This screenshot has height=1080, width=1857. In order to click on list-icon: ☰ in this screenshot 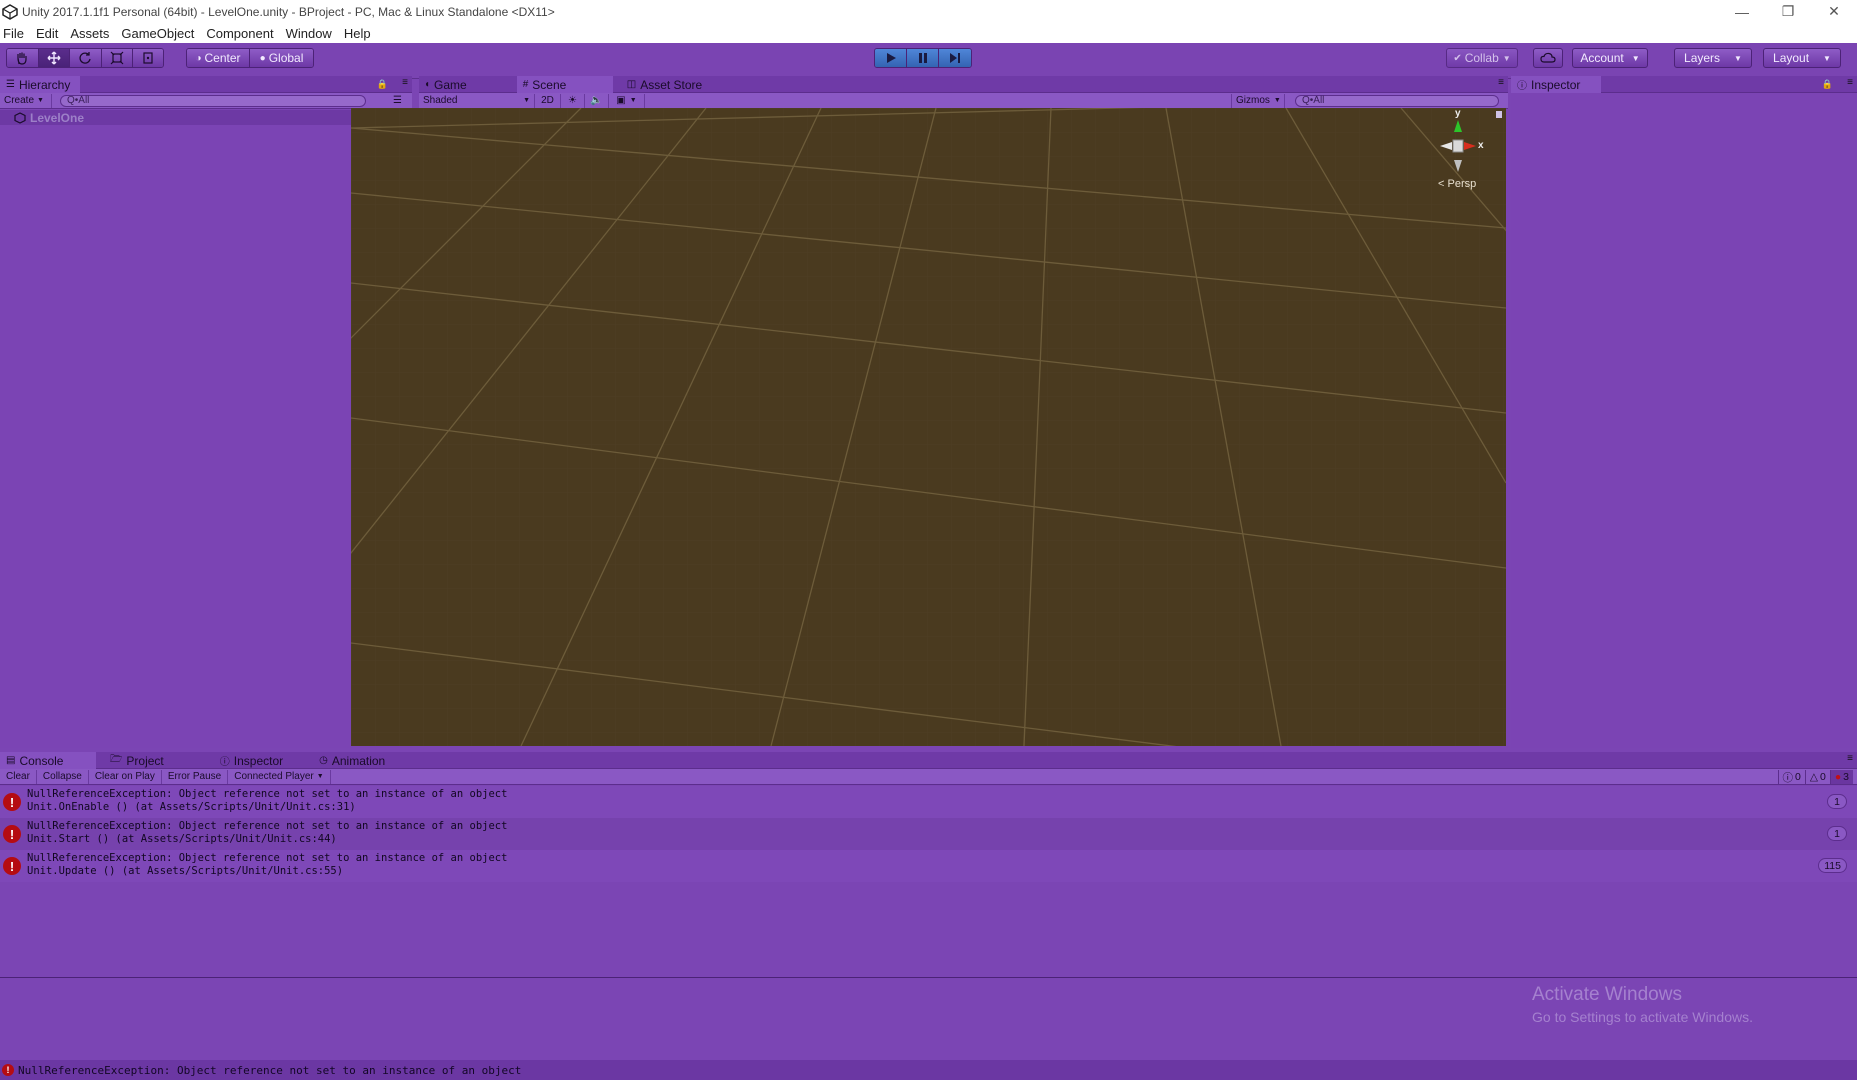, I will do `click(10, 84)`.